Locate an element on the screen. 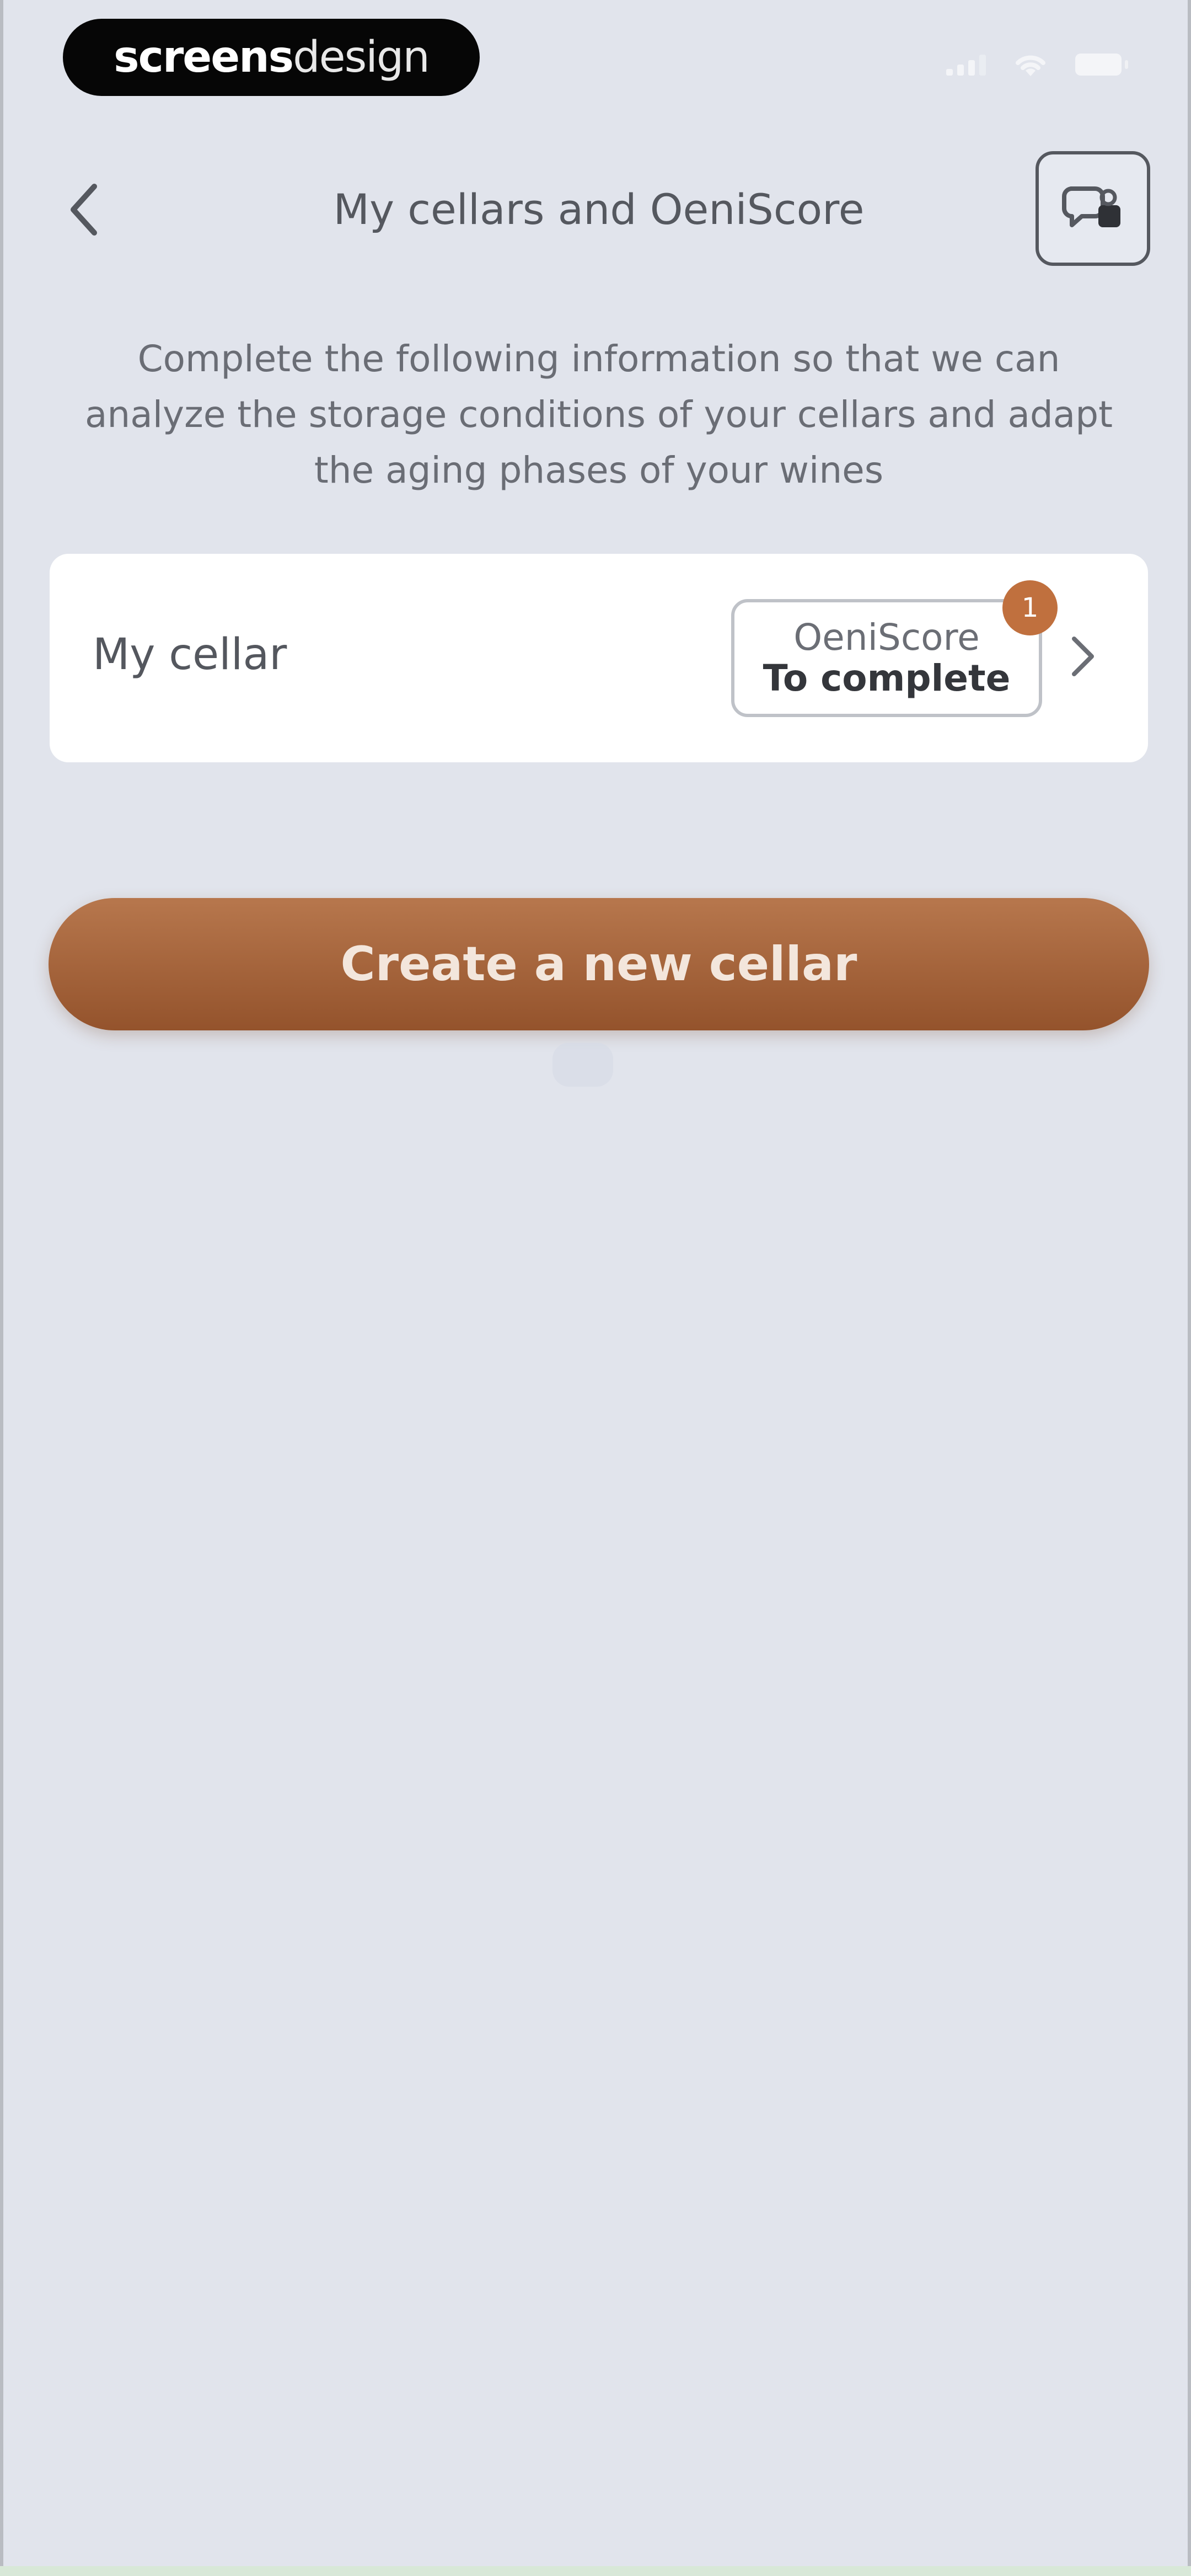 Image resolution: width=1191 pixels, height=2576 pixels. battery-icon is located at coordinates (1101, 65).